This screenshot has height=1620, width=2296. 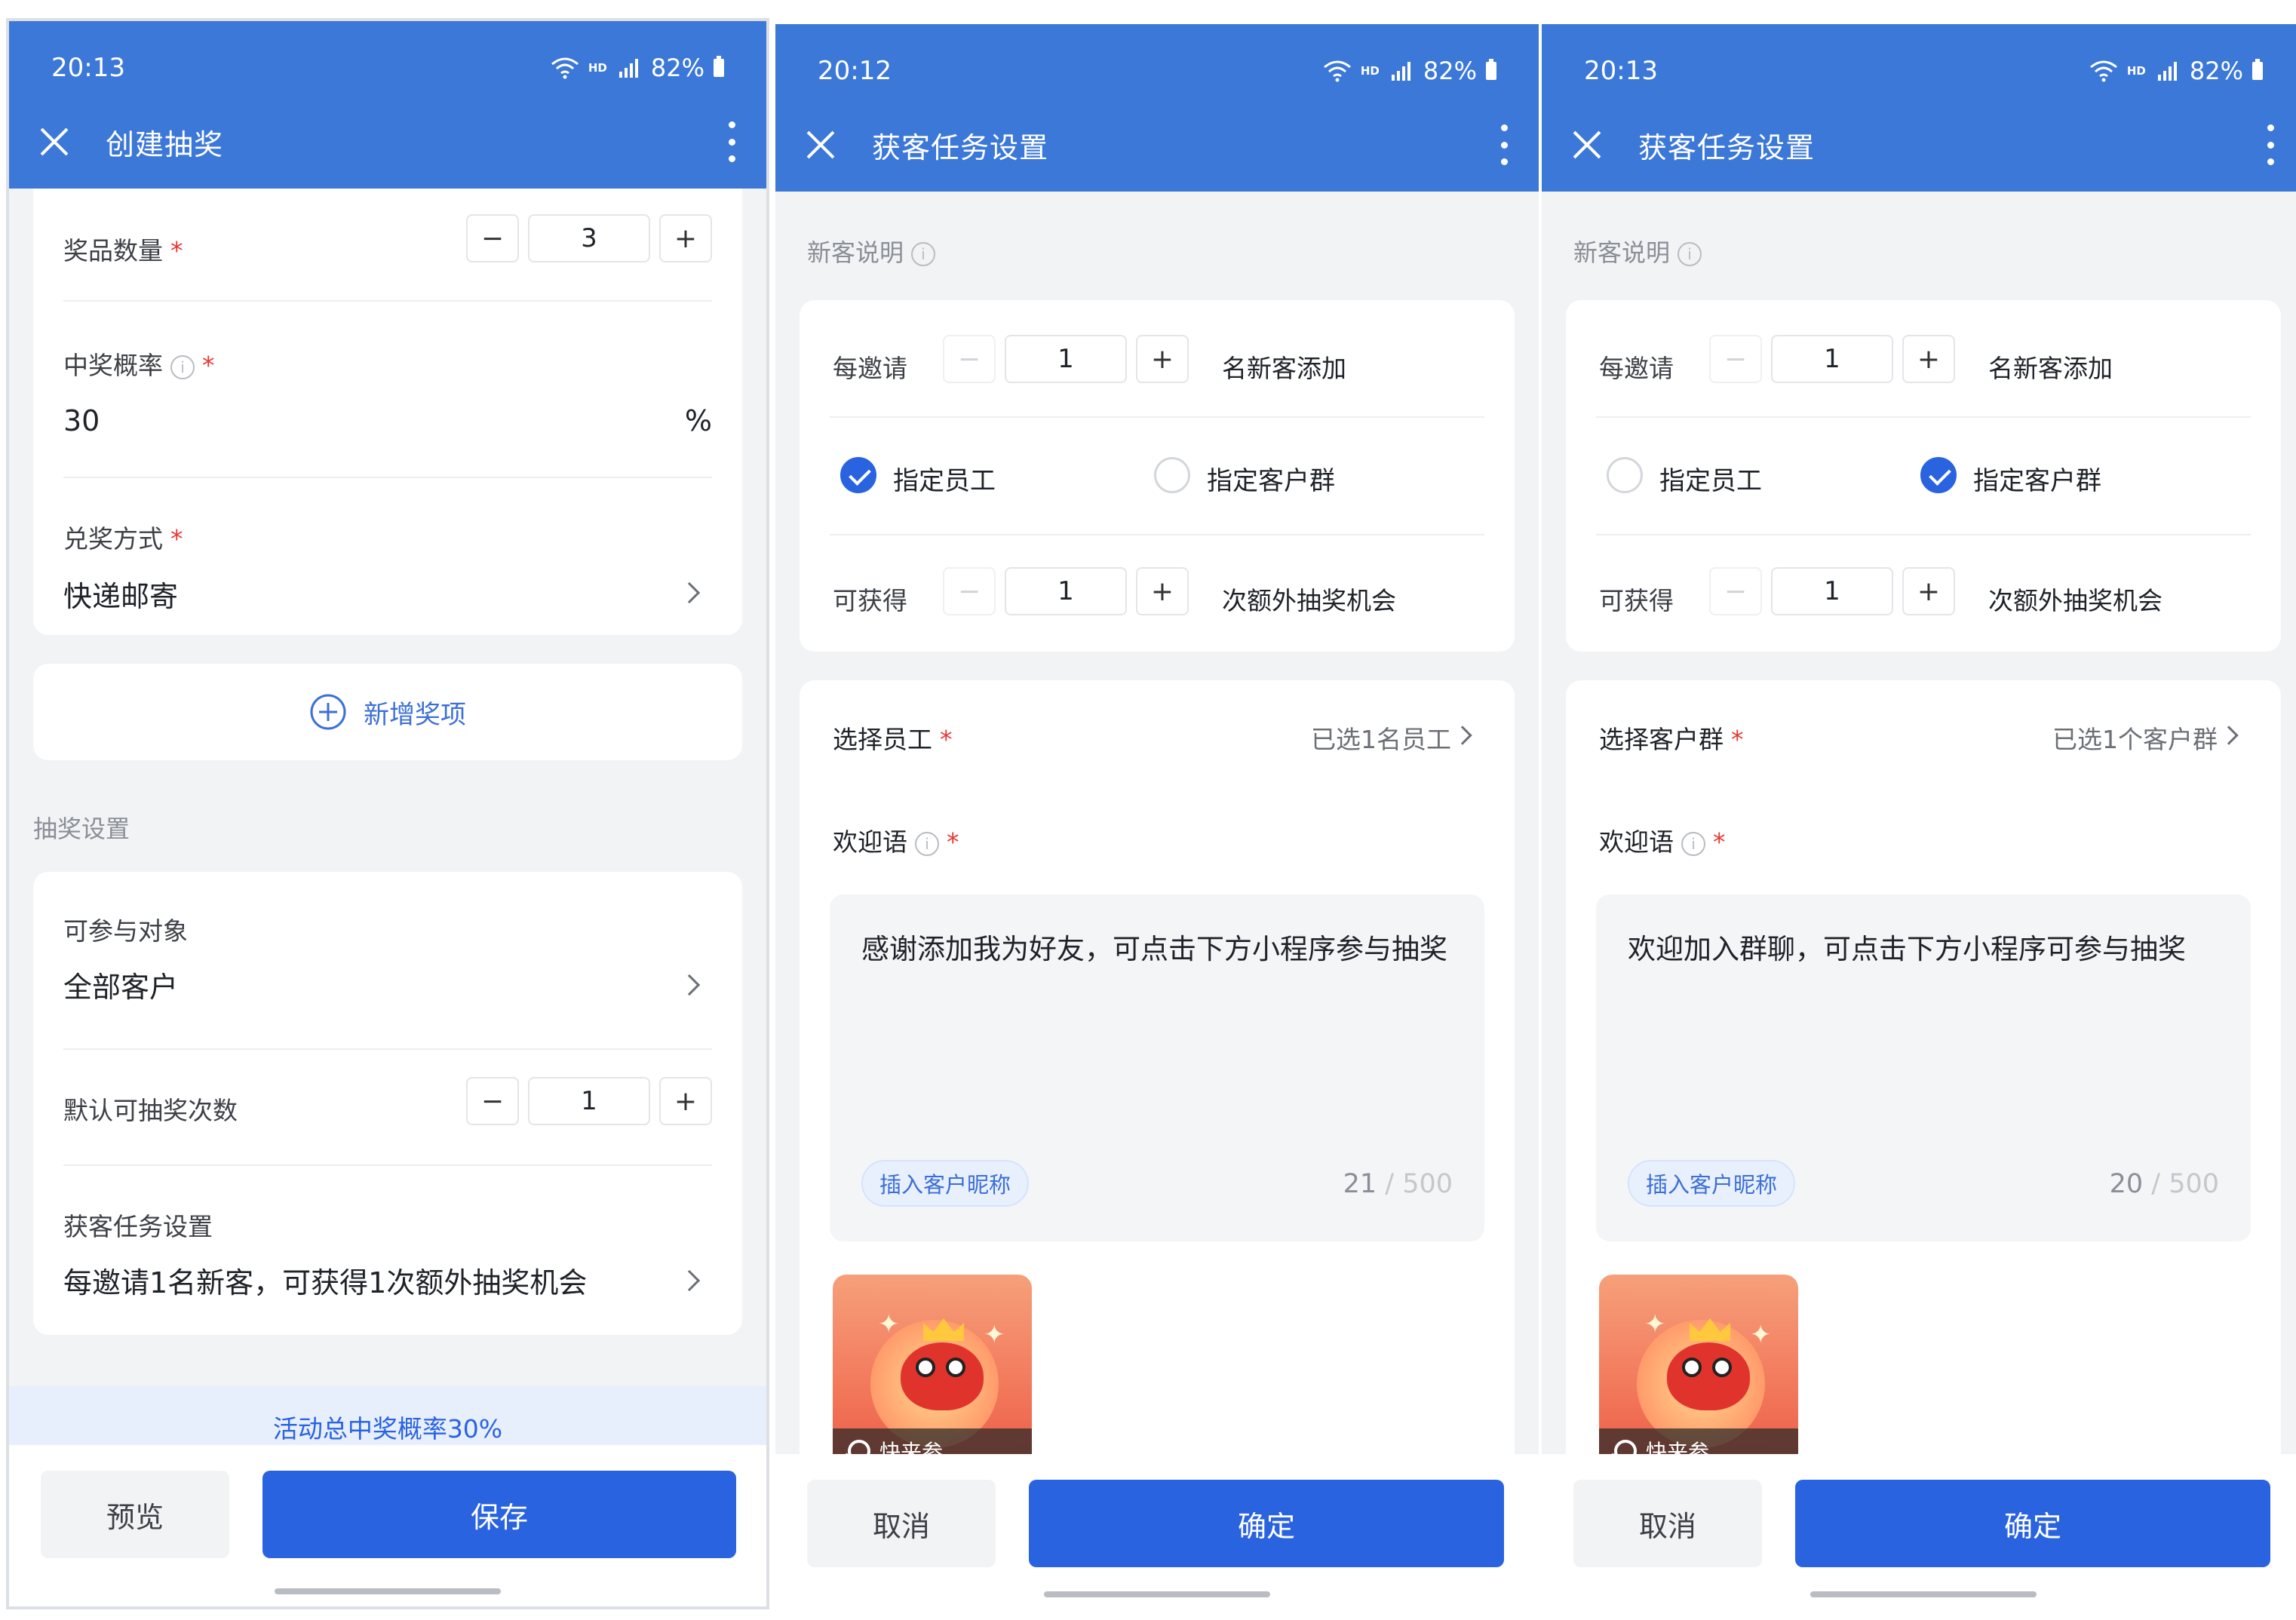 What do you see at coordinates (113, 539) in the screenshot?
I see `redeem-label: 兑奖方式` at bounding box center [113, 539].